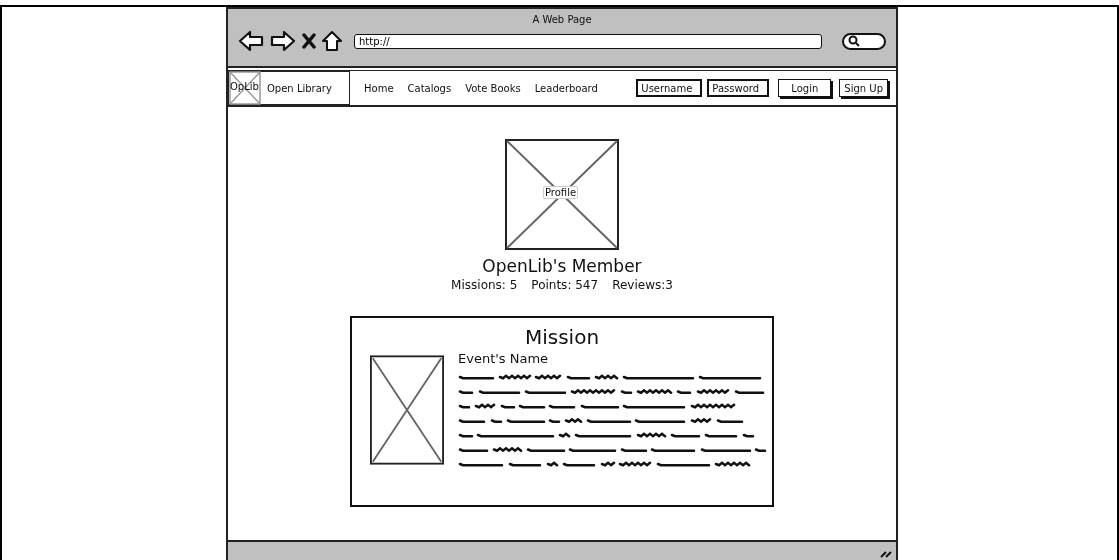  I want to click on resize-grip-icon, so click(886, 553).